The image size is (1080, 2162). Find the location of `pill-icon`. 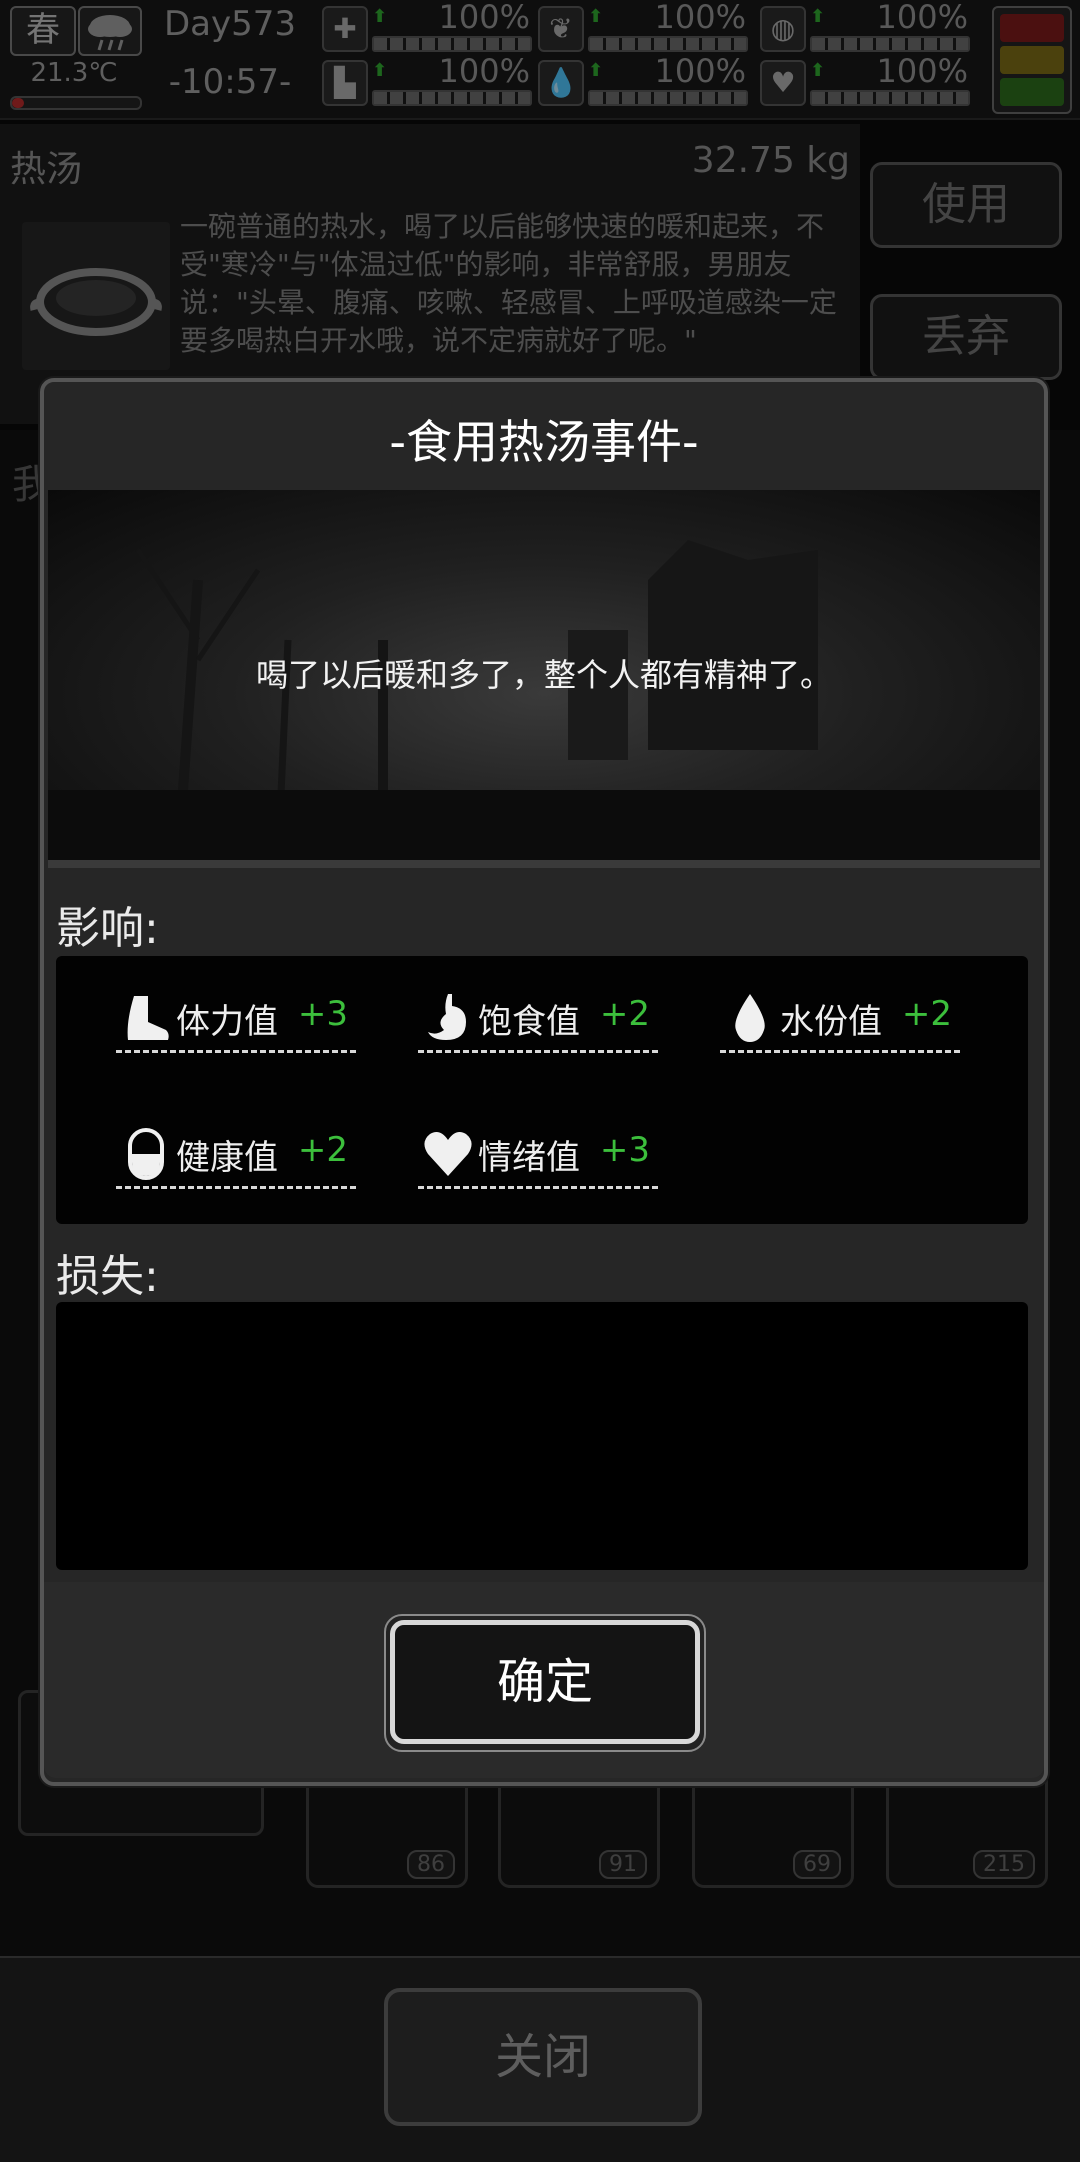

pill-icon is located at coordinates (146, 1154).